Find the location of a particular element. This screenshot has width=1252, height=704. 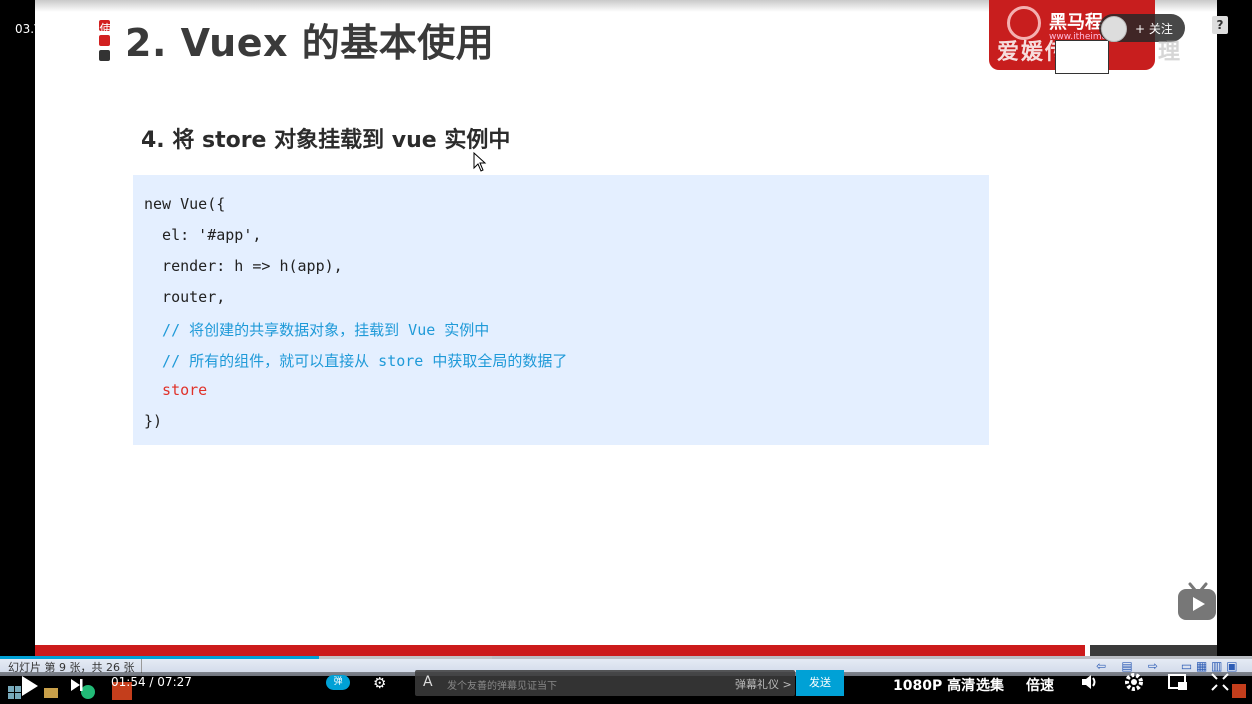

settings-icon is located at coordinates (1134, 684).